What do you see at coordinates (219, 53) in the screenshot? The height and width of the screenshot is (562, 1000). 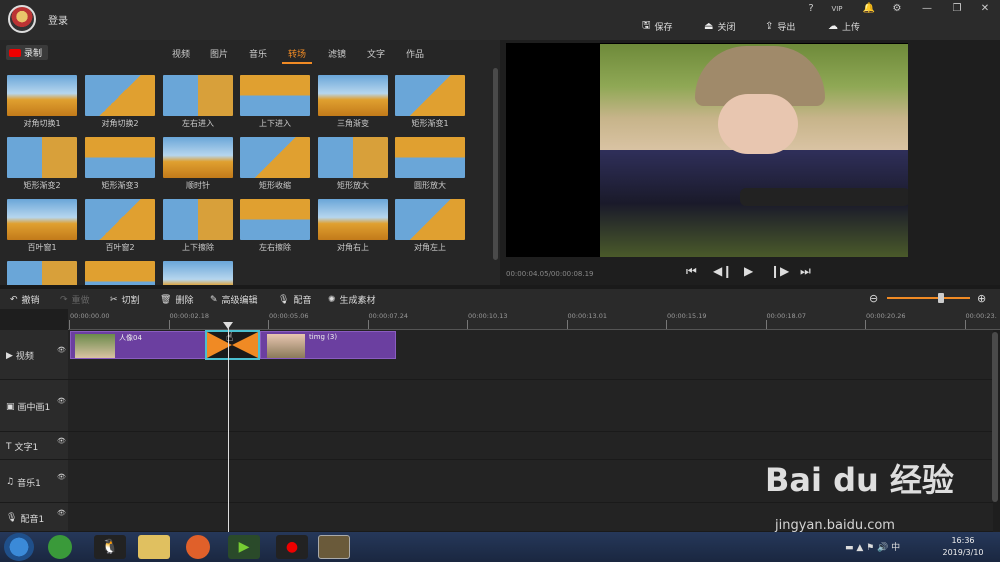 I see `tab-image: 图片` at bounding box center [219, 53].